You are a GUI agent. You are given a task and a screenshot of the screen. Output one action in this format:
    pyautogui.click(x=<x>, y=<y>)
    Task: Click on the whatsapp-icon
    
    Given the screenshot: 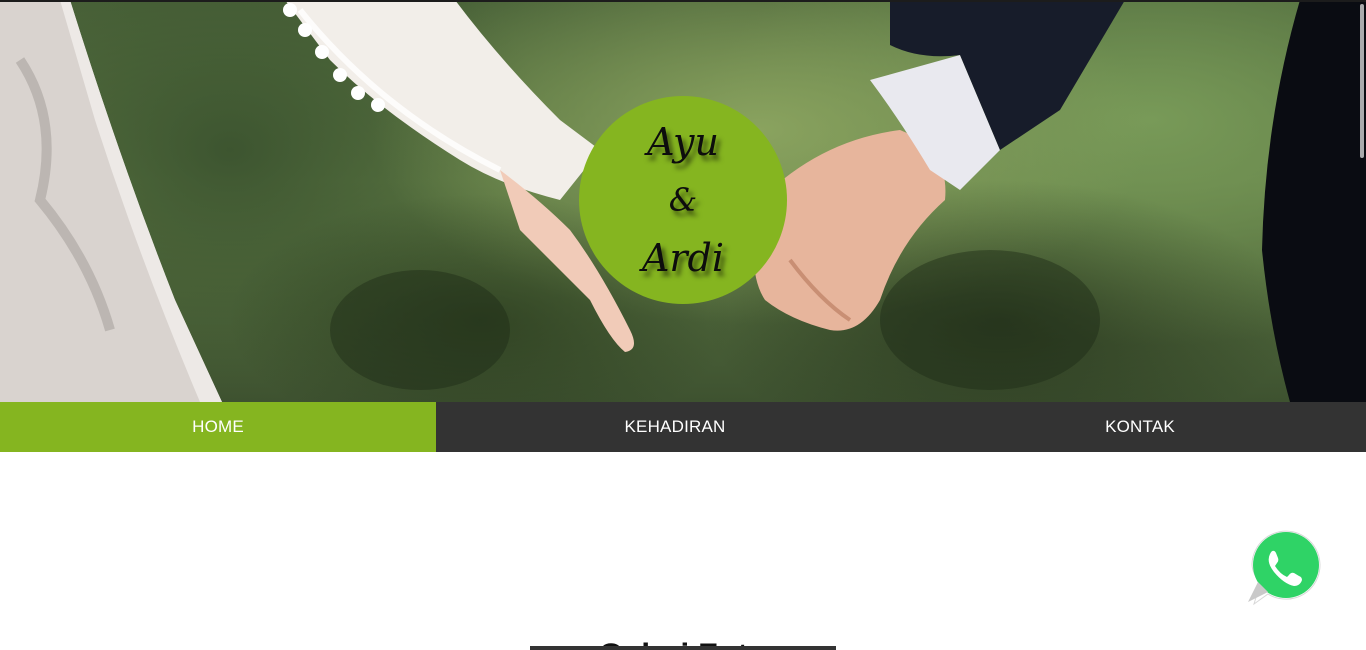 What is the action you would take?
    pyautogui.click(x=1286, y=567)
    